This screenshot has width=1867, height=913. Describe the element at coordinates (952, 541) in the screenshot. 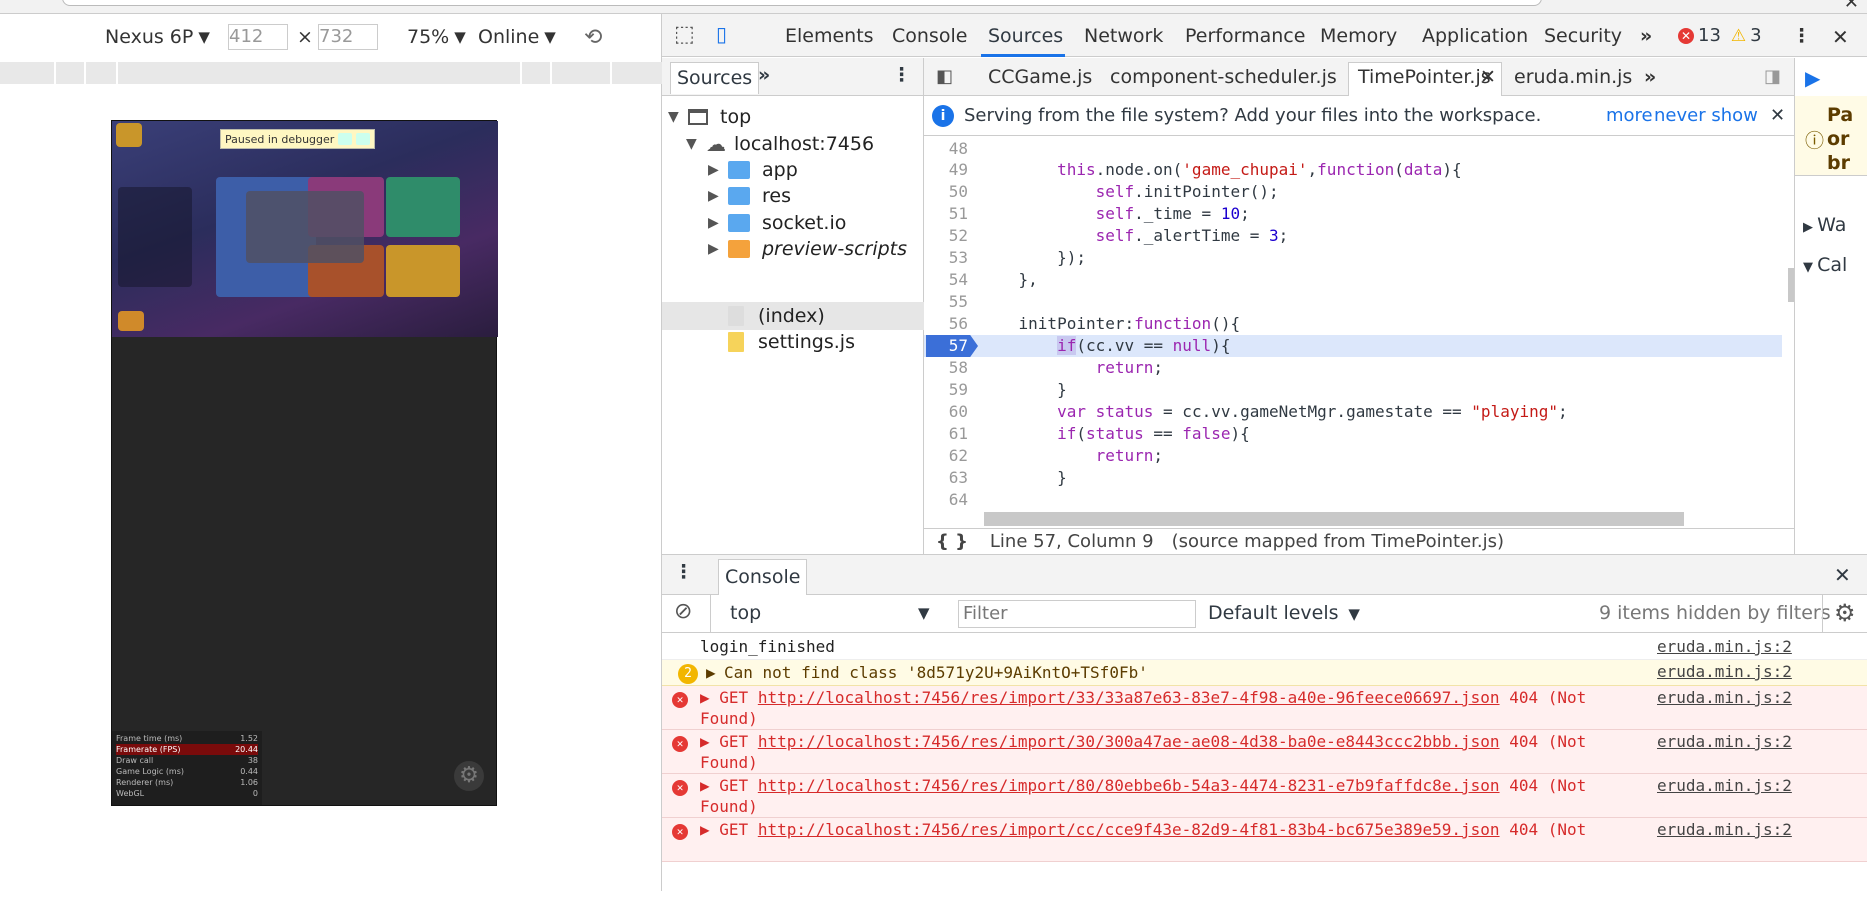

I see `pretty-print-icon: { }` at that location.